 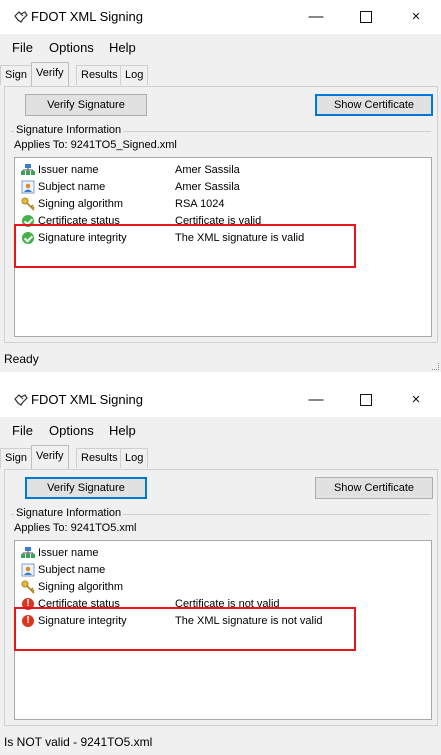 What do you see at coordinates (75, 528) in the screenshot?
I see `applies-to-label: Applies To: 9241TO5.xml` at bounding box center [75, 528].